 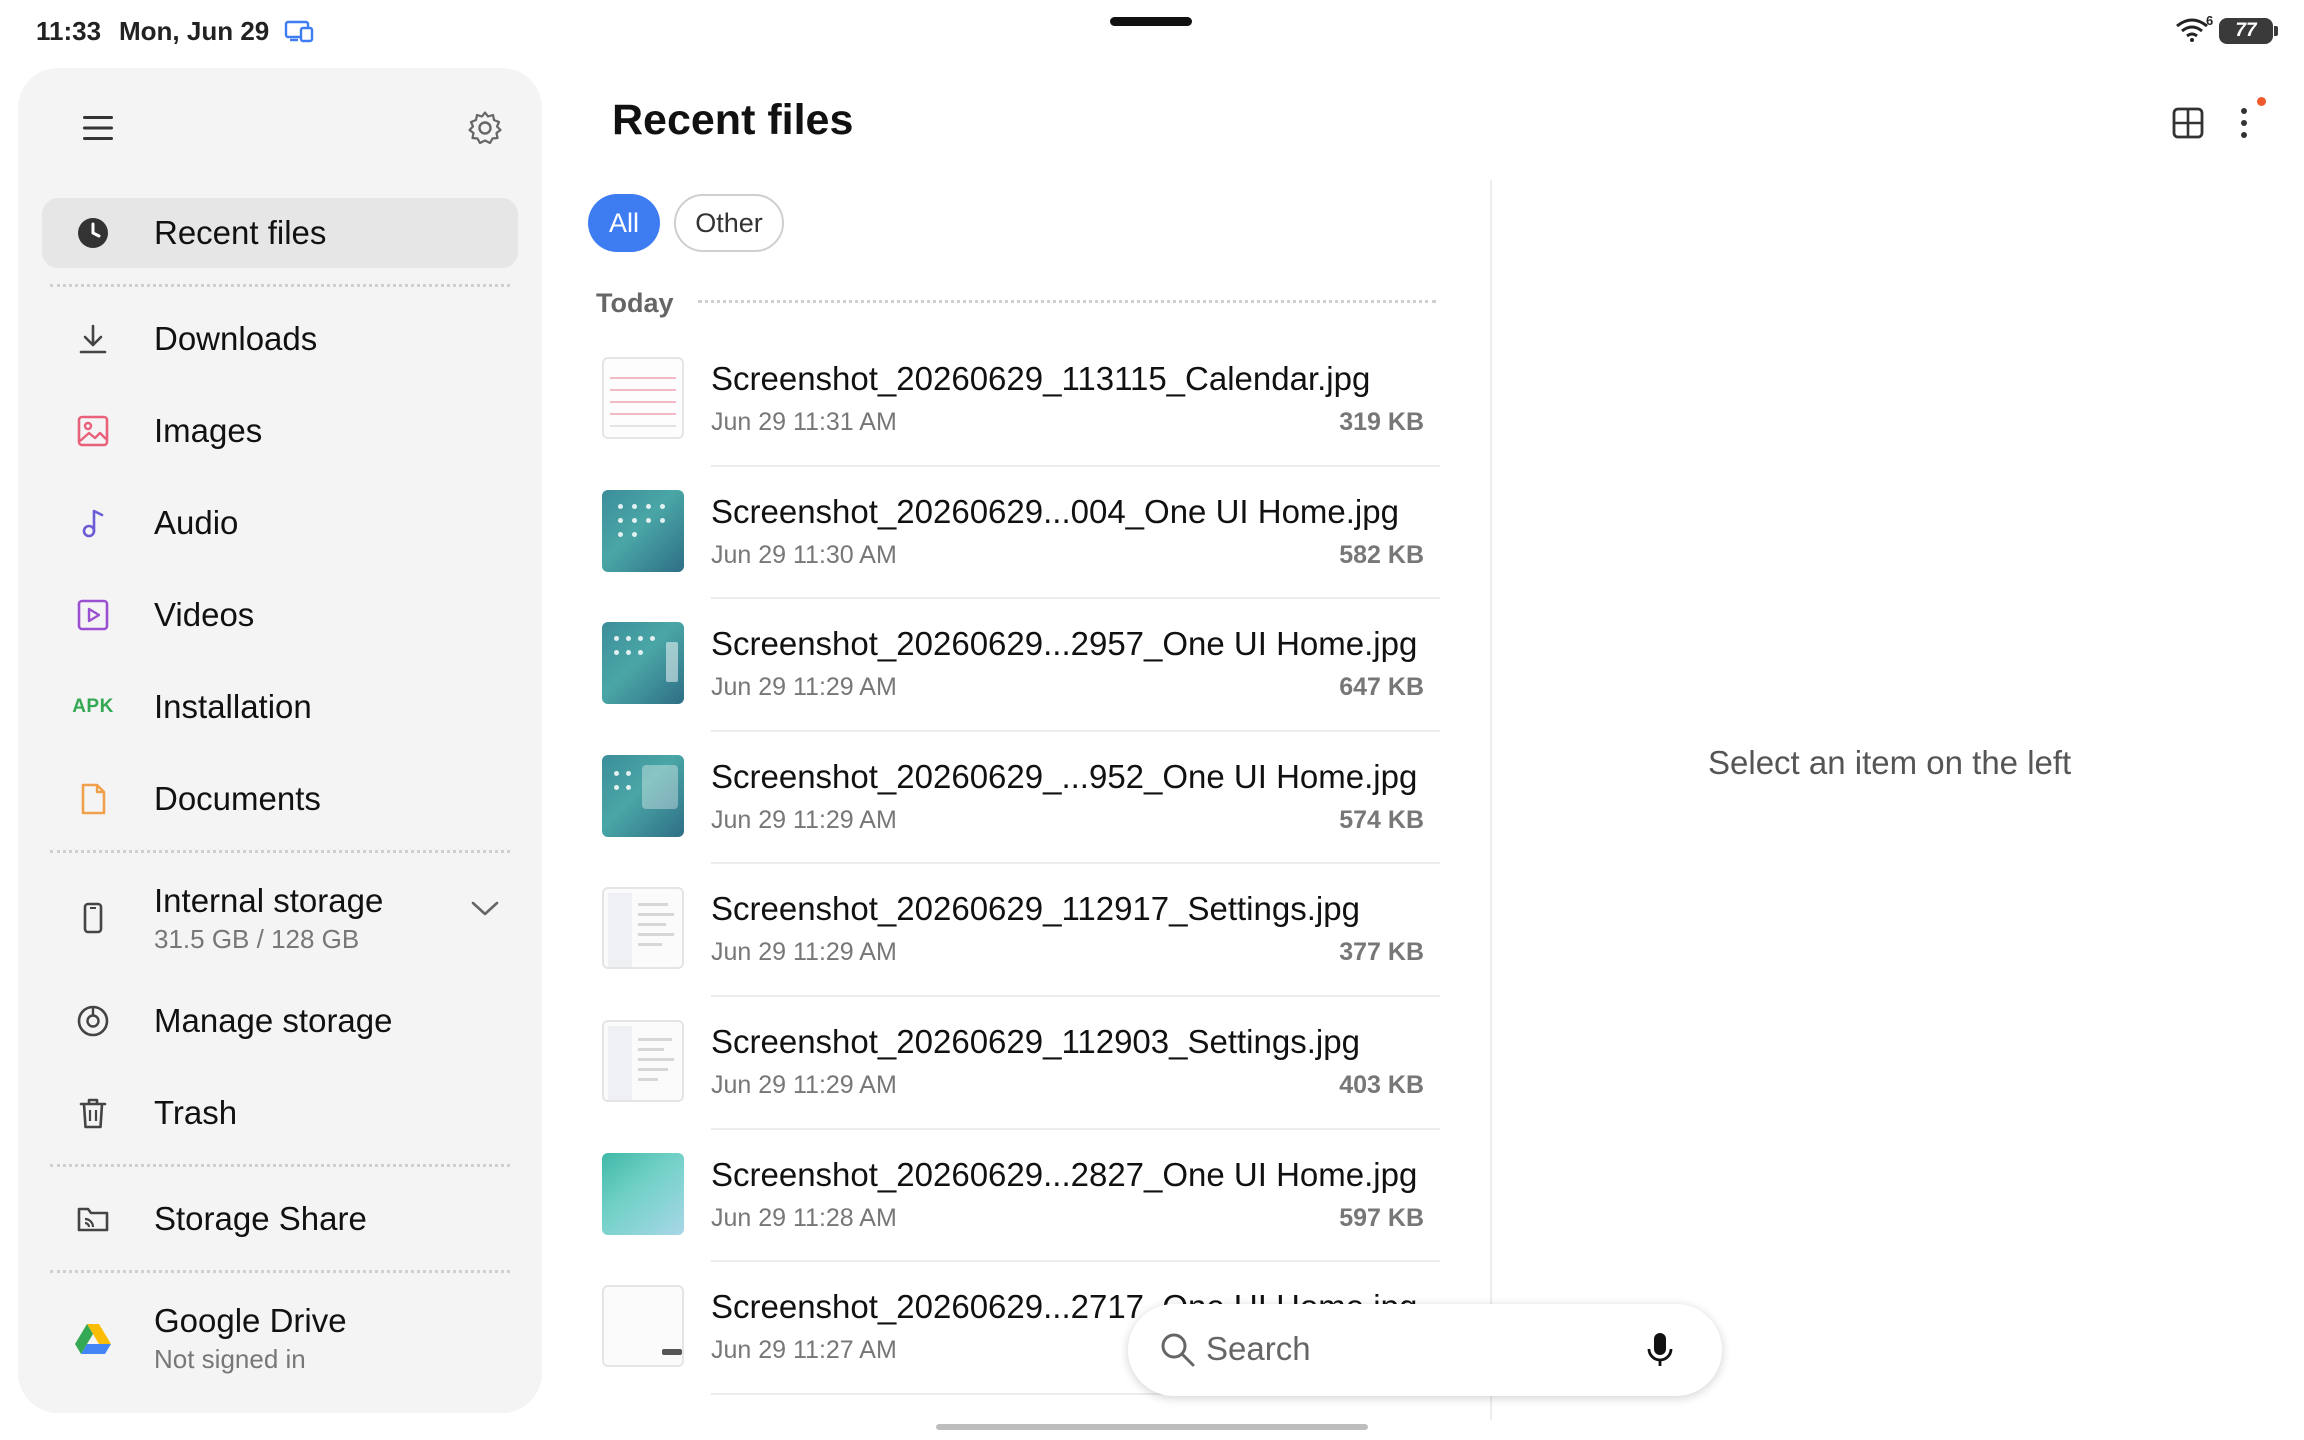 I want to click on file-date: Jun 29 11:28 AM, so click(x=804, y=1217).